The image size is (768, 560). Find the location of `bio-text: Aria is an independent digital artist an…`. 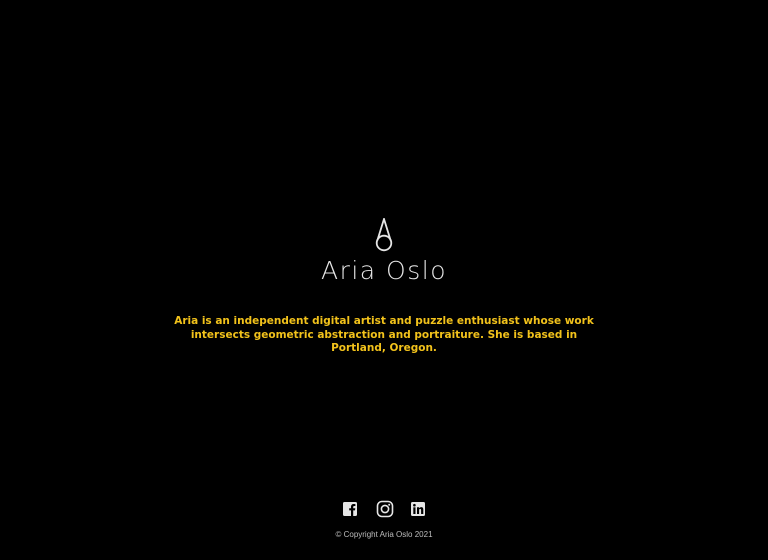

bio-text: Aria is an independent digital artist an… is located at coordinates (384, 334).